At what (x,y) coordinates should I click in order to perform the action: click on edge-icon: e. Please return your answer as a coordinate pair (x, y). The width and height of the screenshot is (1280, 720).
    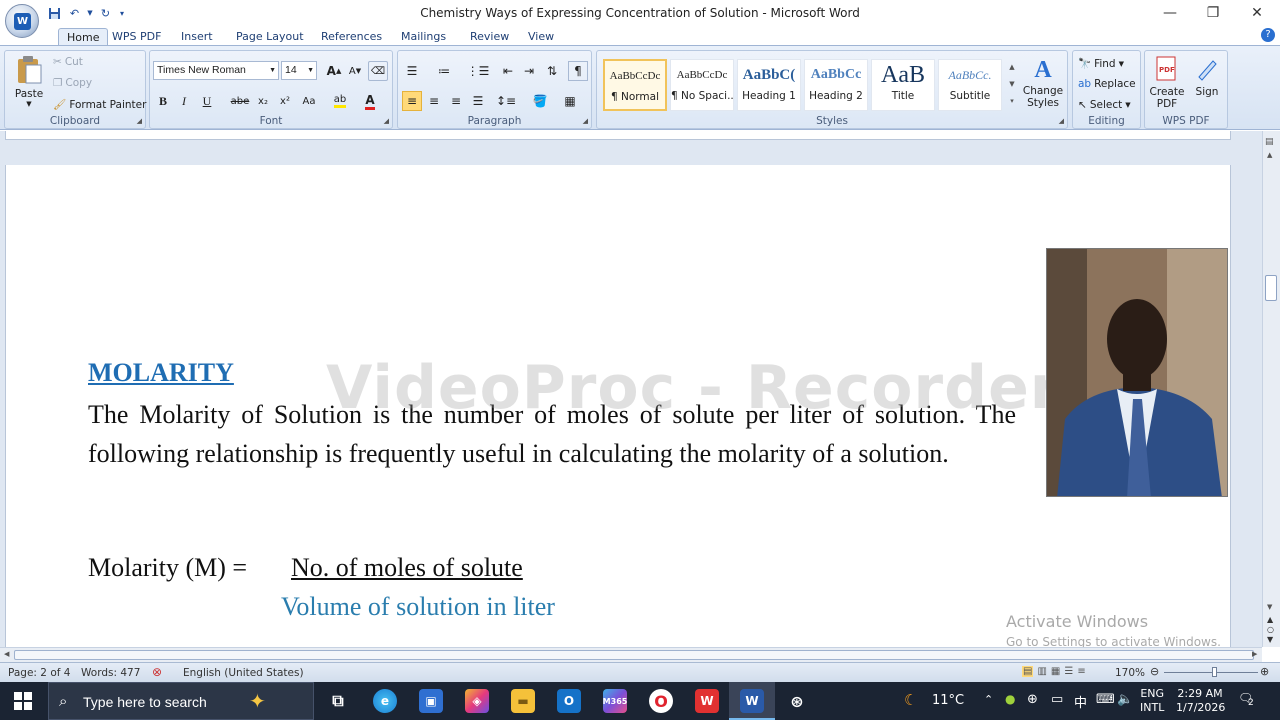
    Looking at the image, I should click on (385, 701).